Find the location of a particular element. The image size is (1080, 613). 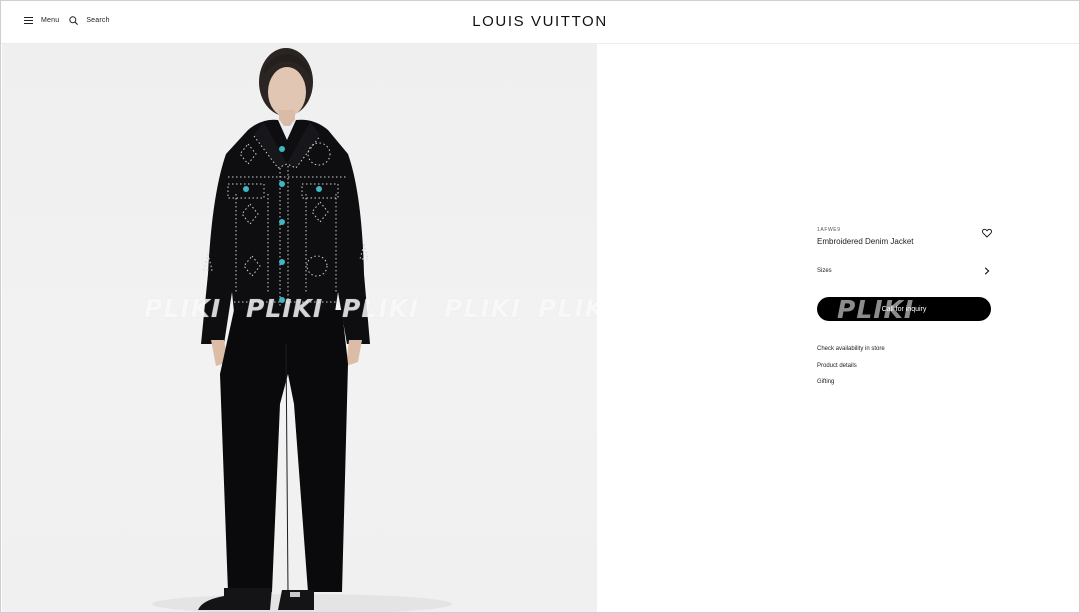

call-for-inquiry-button: PLIKI Call for inquiry is located at coordinates (904, 309).